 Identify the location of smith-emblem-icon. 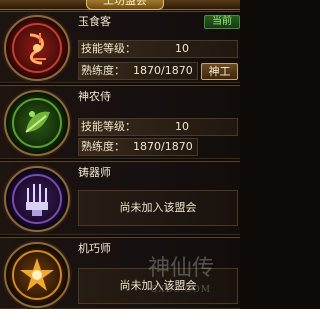
(37, 199).